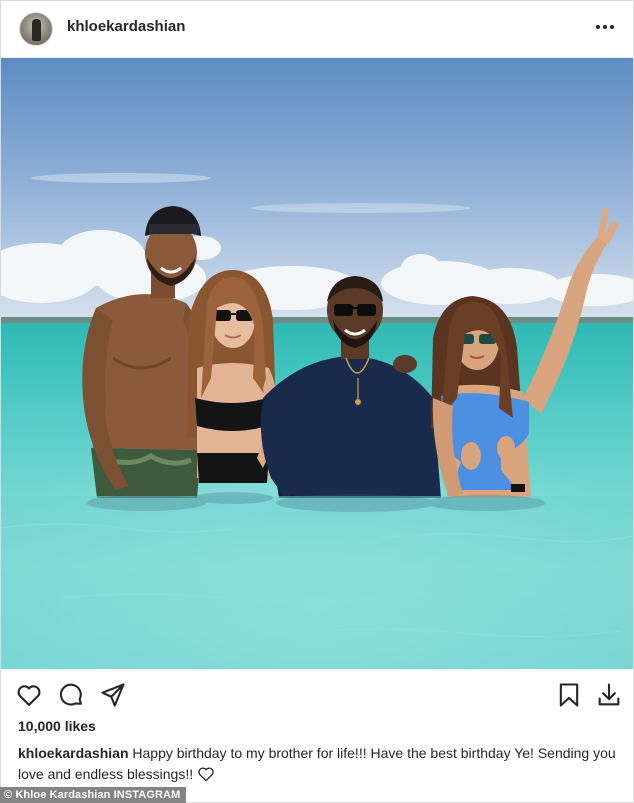  I want to click on avatar, so click(36, 29).